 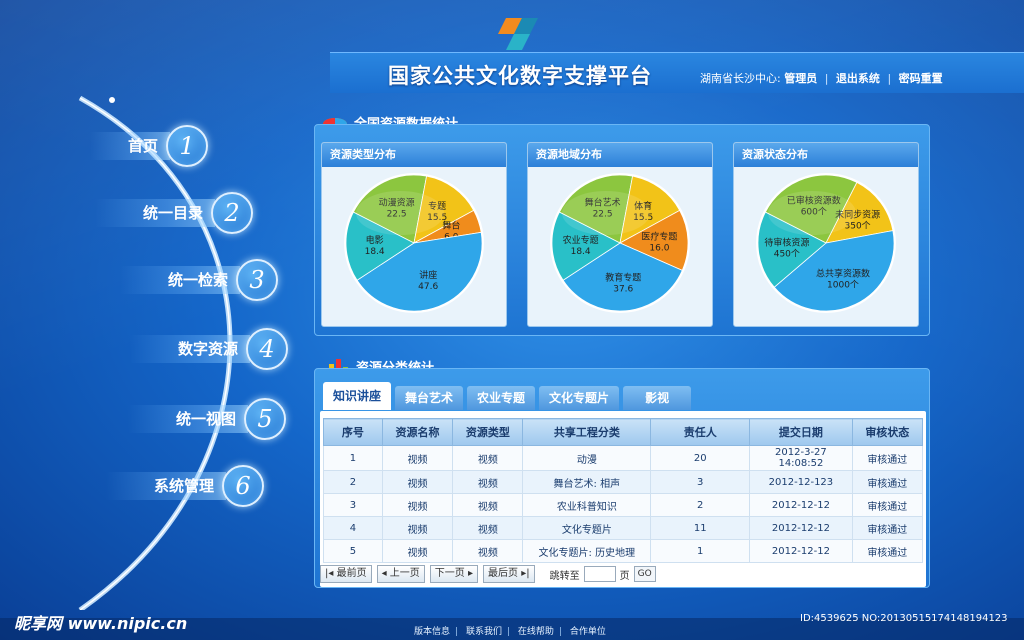 I want to click on nav-item-digital-resources: 数字资源 4, so click(x=209, y=349).